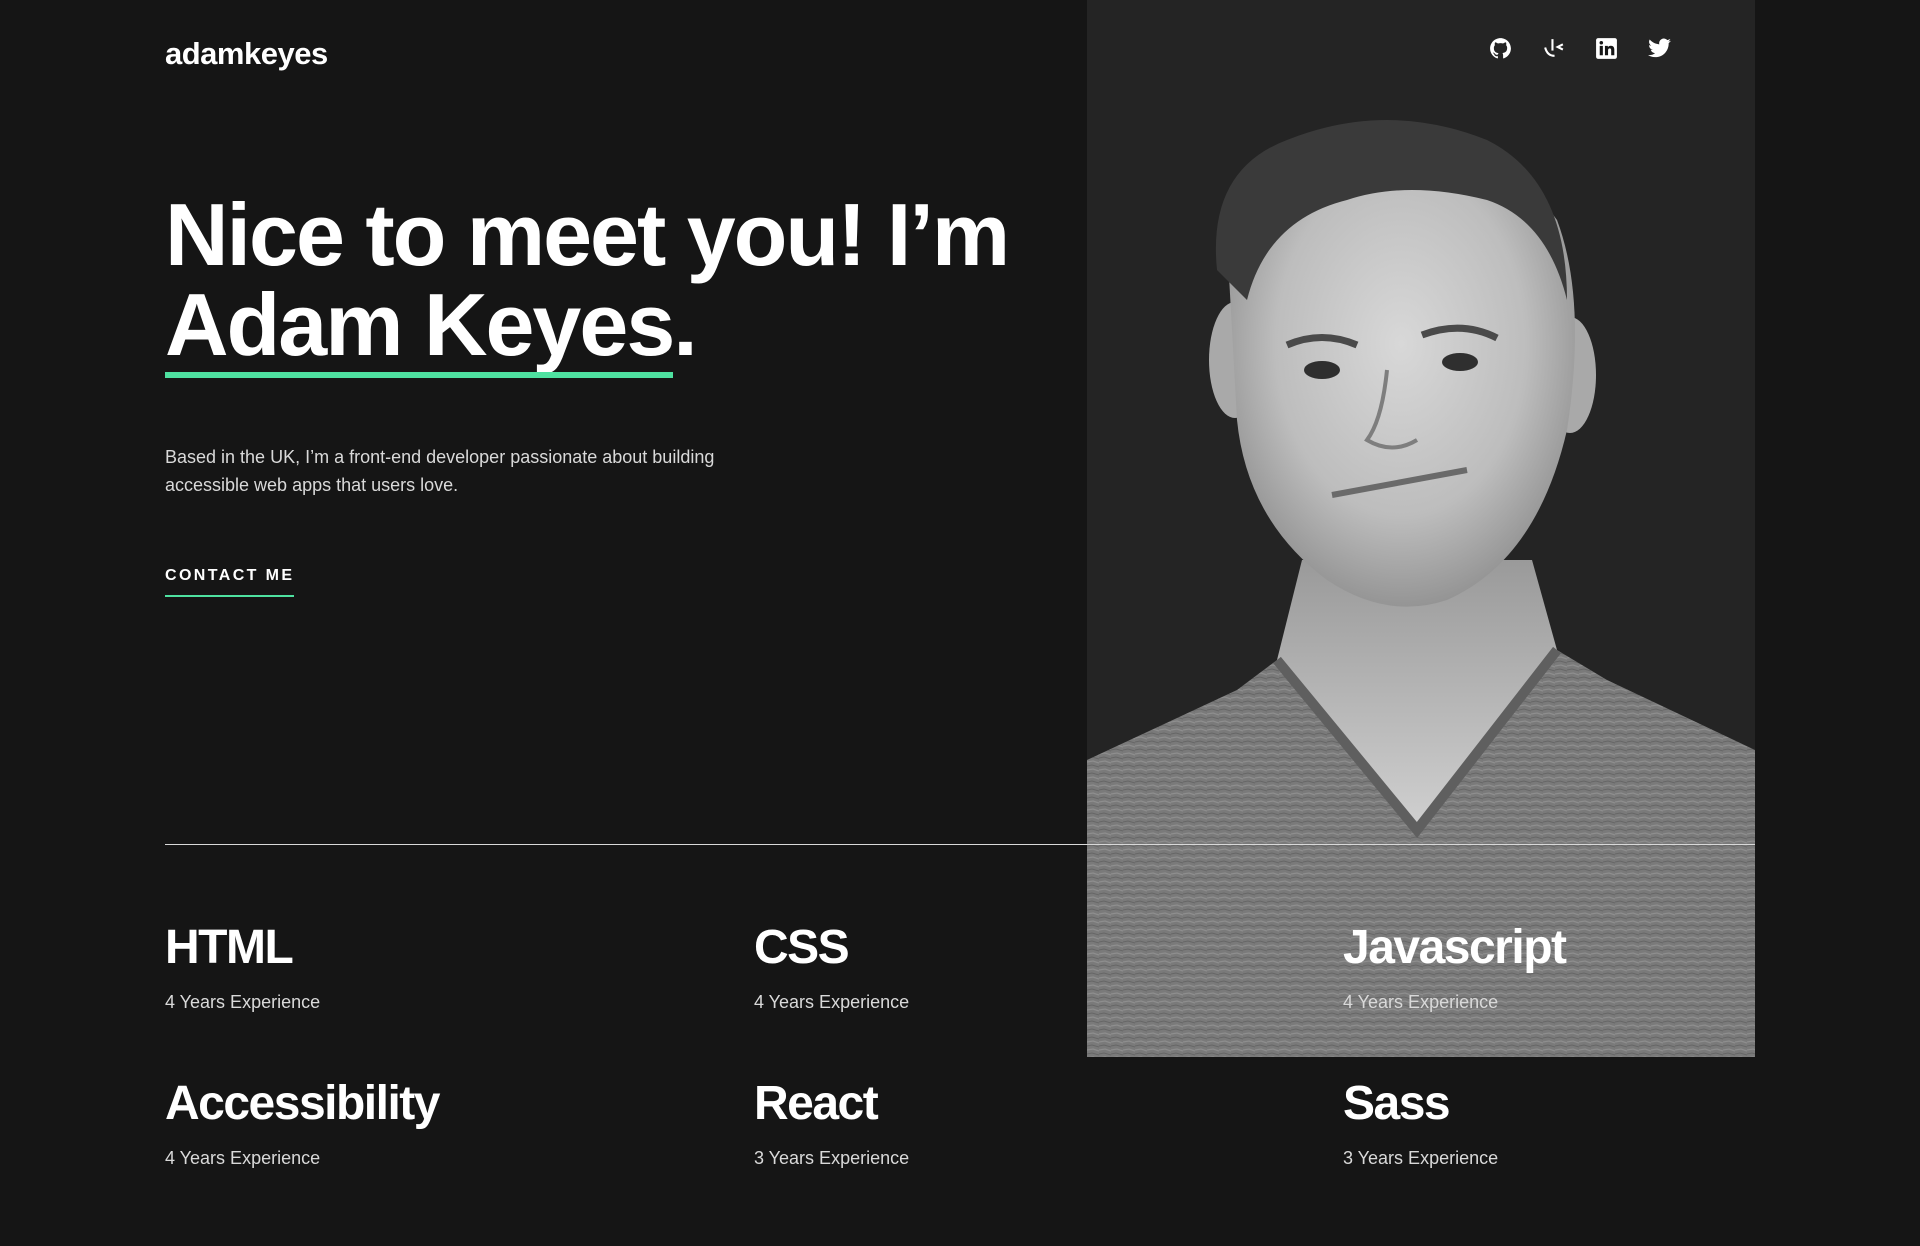 The width and height of the screenshot is (1920, 1246). Describe the element at coordinates (1397, 1103) in the screenshot. I see `skill-name: Sass` at that location.